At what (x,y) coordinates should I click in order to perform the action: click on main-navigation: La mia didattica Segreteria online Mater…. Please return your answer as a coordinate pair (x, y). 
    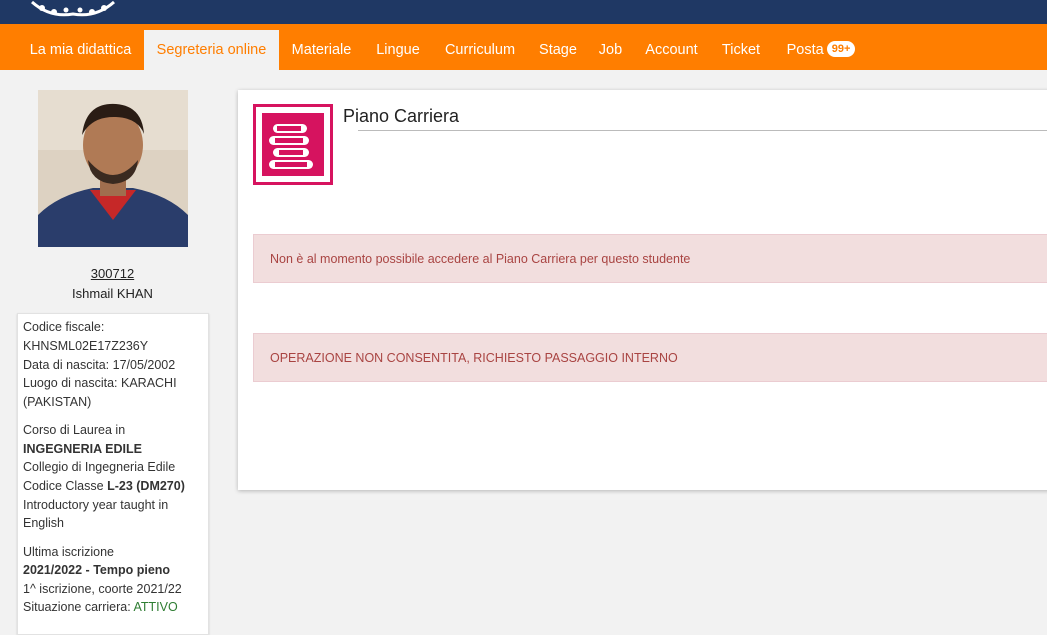
    Looking at the image, I should click on (523, 50).